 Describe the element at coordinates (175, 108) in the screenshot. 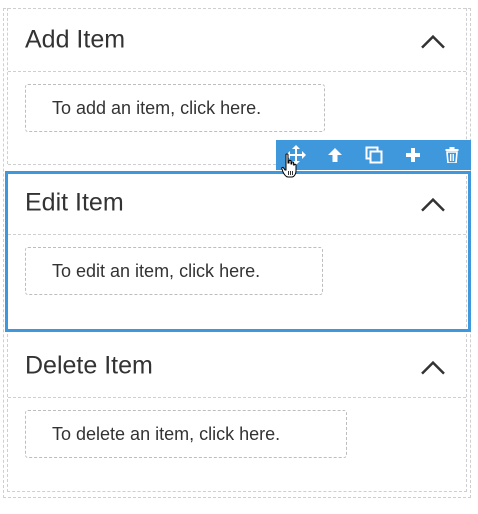

I see `add-item-button: To add an item, click here.` at that location.